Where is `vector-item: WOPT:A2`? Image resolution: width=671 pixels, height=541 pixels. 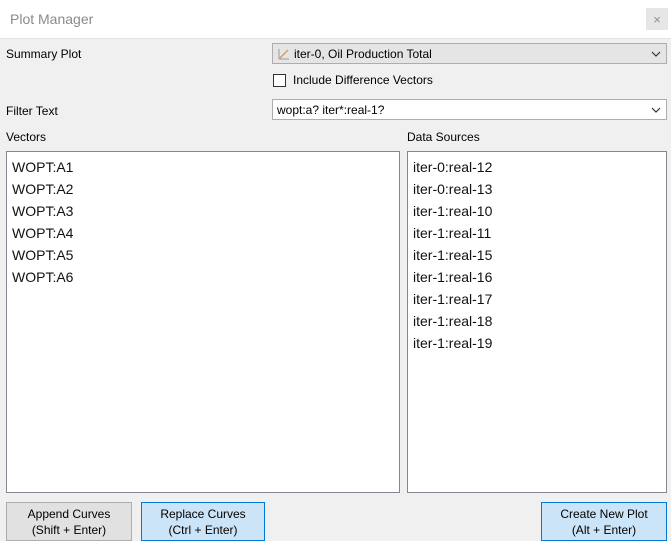 vector-item: WOPT:A2 is located at coordinates (203, 189).